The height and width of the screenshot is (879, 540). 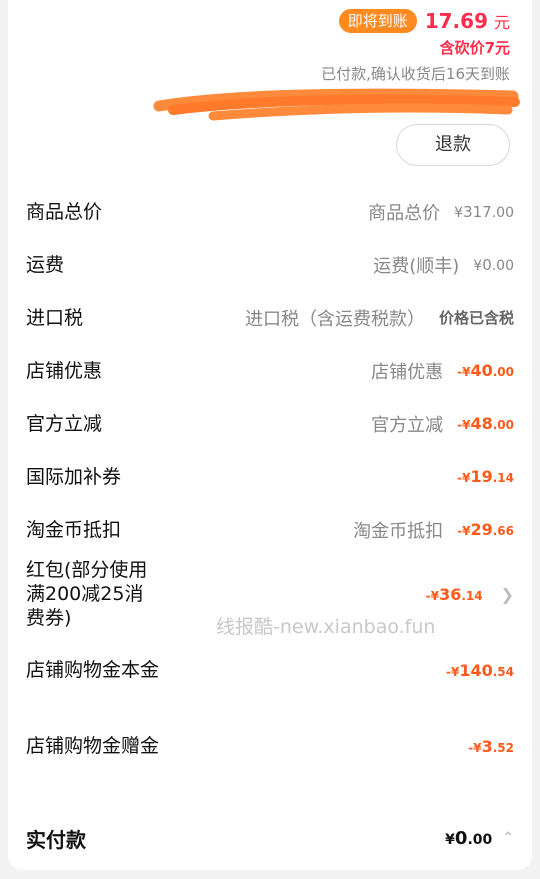 What do you see at coordinates (415, 74) in the screenshot?
I see `settlement-note: 已付款,确认收货后16天到账` at bounding box center [415, 74].